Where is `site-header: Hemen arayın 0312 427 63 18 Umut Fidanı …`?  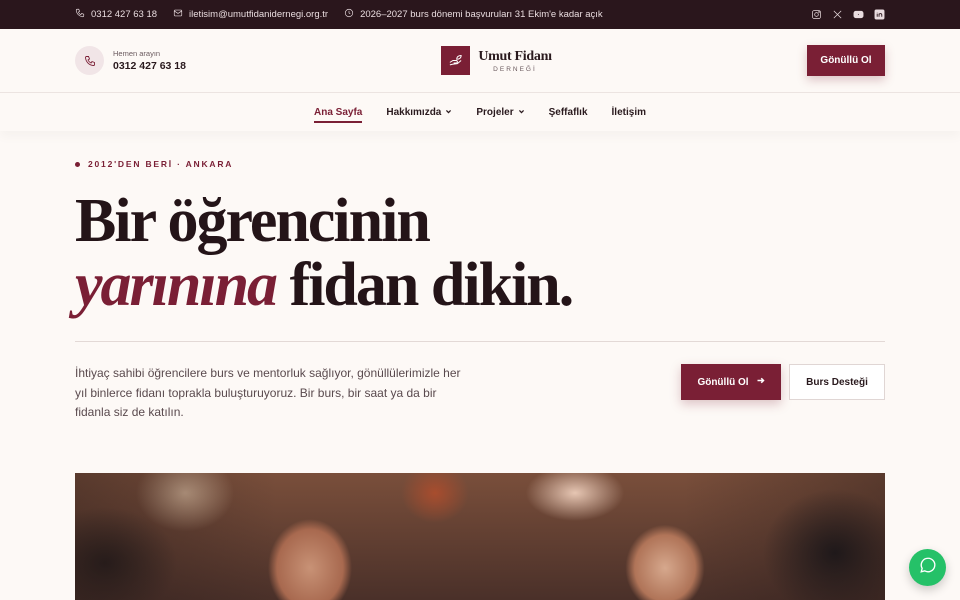
site-header: Hemen arayın 0312 427 63 18 Umut Fidanı … is located at coordinates (480, 61).